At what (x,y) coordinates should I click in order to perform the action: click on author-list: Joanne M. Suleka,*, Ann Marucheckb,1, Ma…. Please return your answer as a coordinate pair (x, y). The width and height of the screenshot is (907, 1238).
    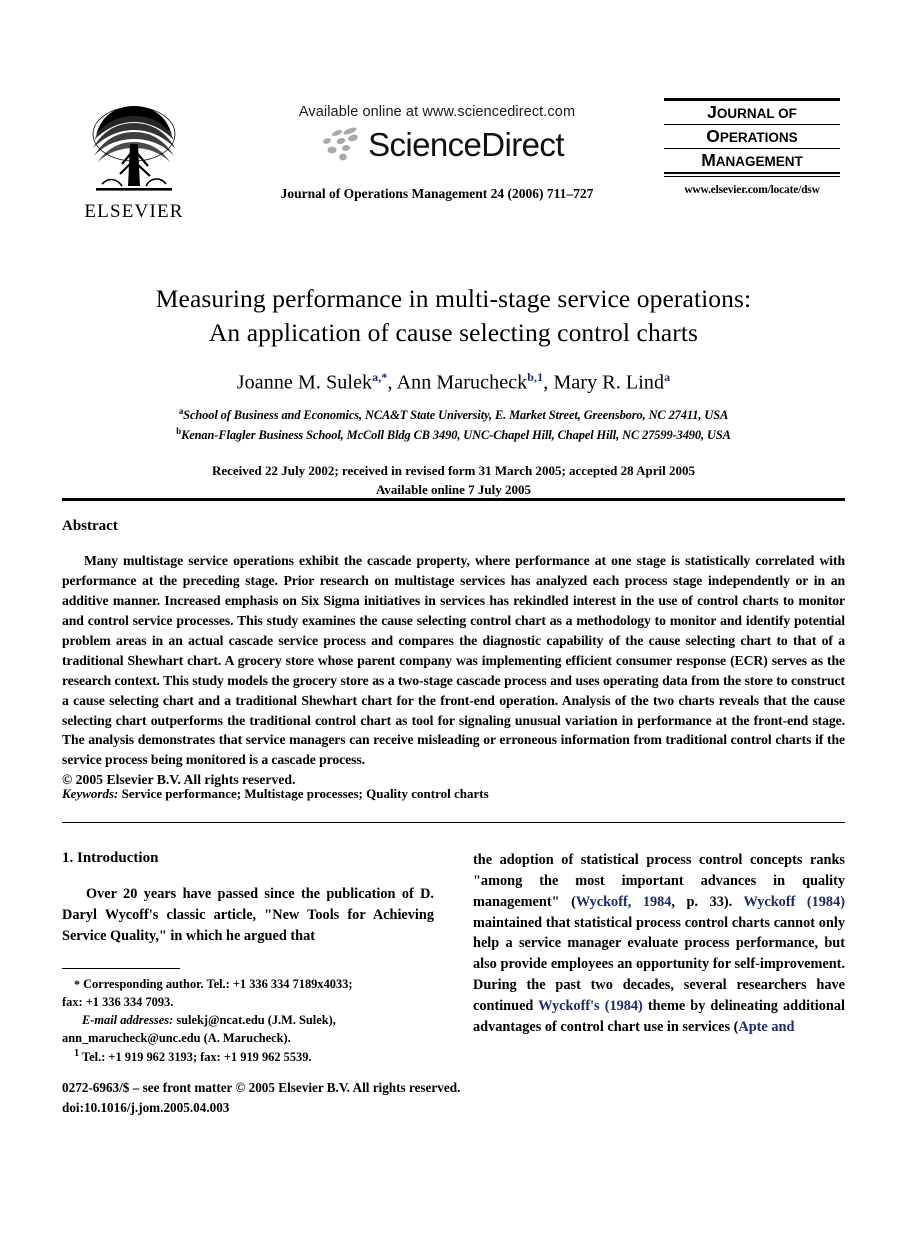
    Looking at the image, I should click on (453, 382).